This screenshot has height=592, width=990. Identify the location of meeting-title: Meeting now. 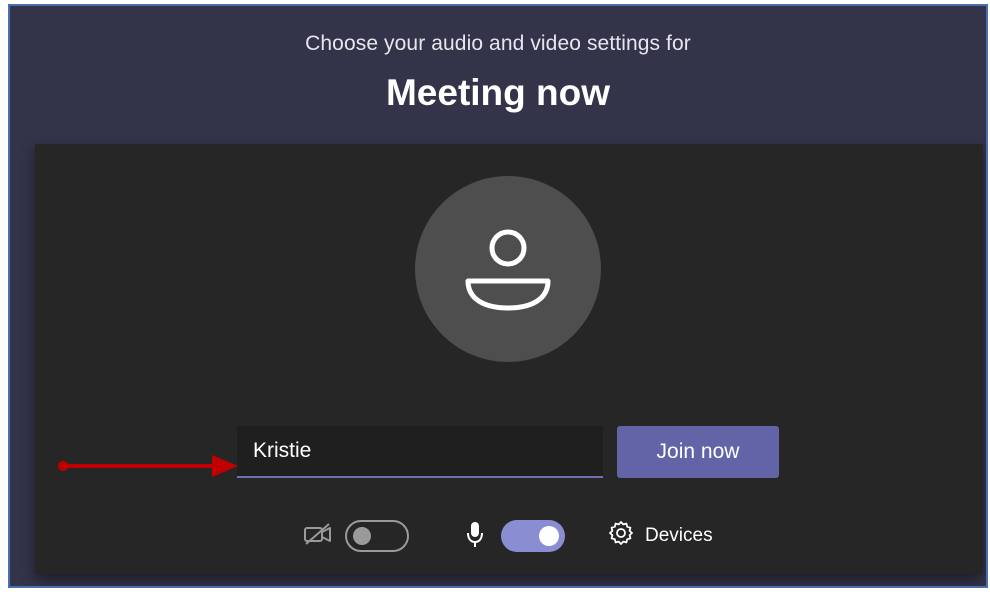
(498, 92).